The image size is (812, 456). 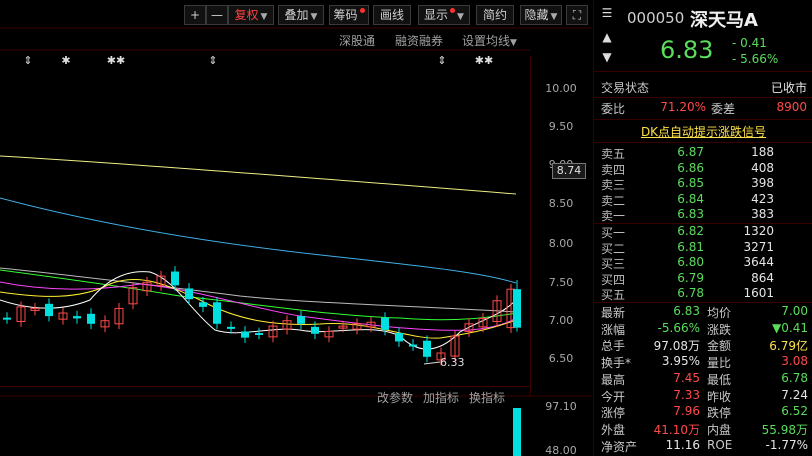 I want to click on bids-level-price: 6.78, so click(x=690, y=293).